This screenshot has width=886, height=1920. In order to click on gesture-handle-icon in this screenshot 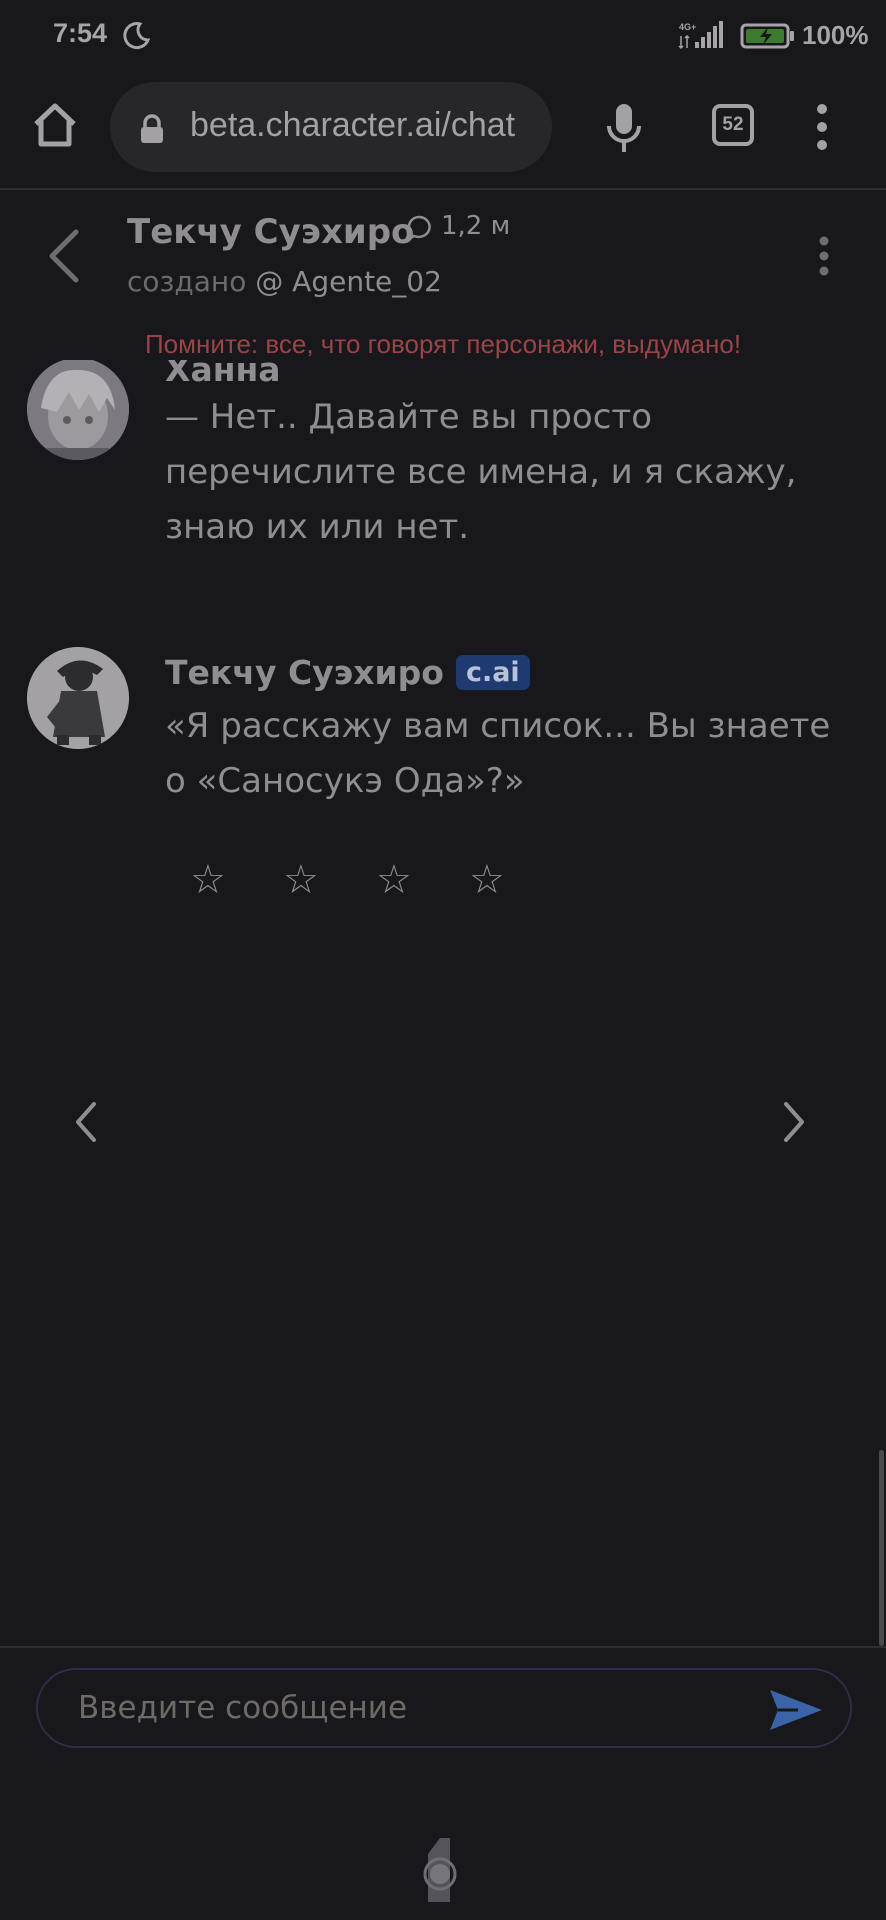, I will do `click(444, 1870)`.